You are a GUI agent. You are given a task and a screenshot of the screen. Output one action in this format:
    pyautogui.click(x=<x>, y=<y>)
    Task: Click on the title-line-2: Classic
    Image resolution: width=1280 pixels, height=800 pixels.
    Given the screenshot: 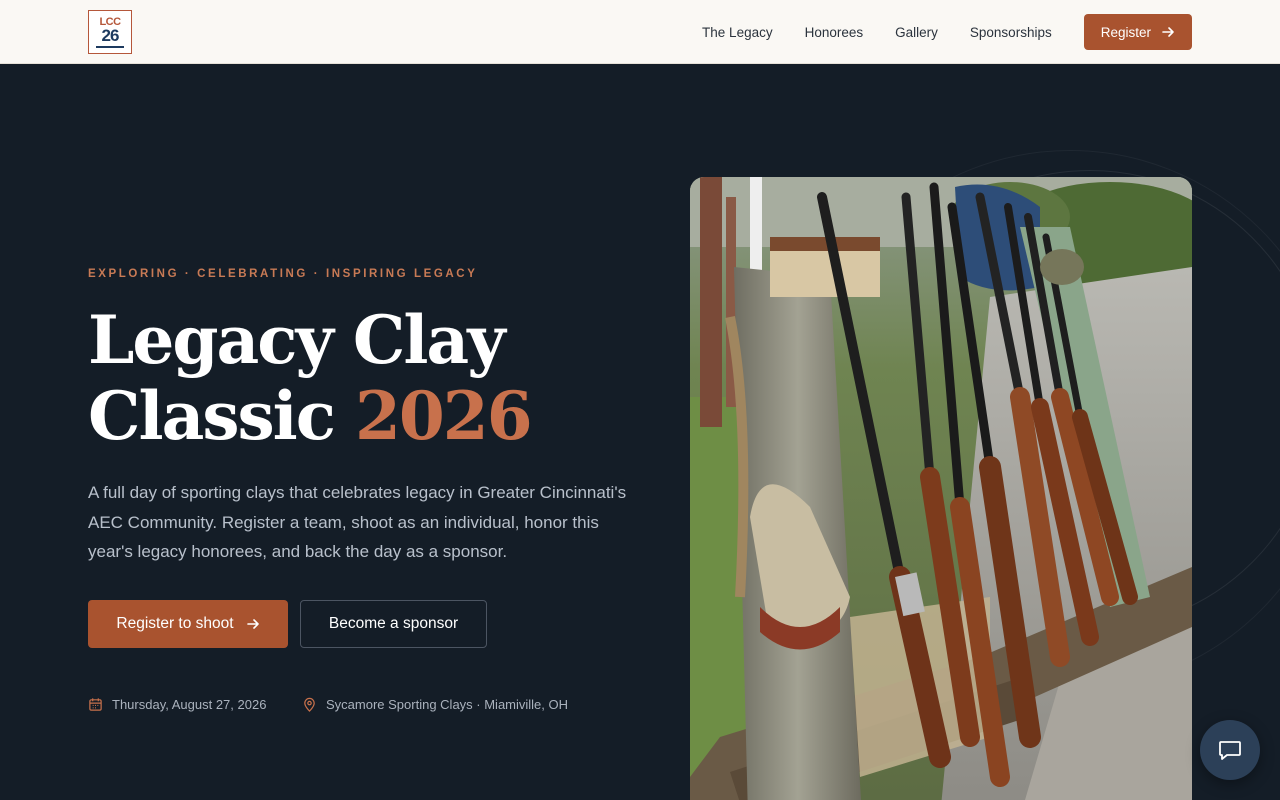 What is the action you would take?
    pyautogui.click(x=212, y=416)
    